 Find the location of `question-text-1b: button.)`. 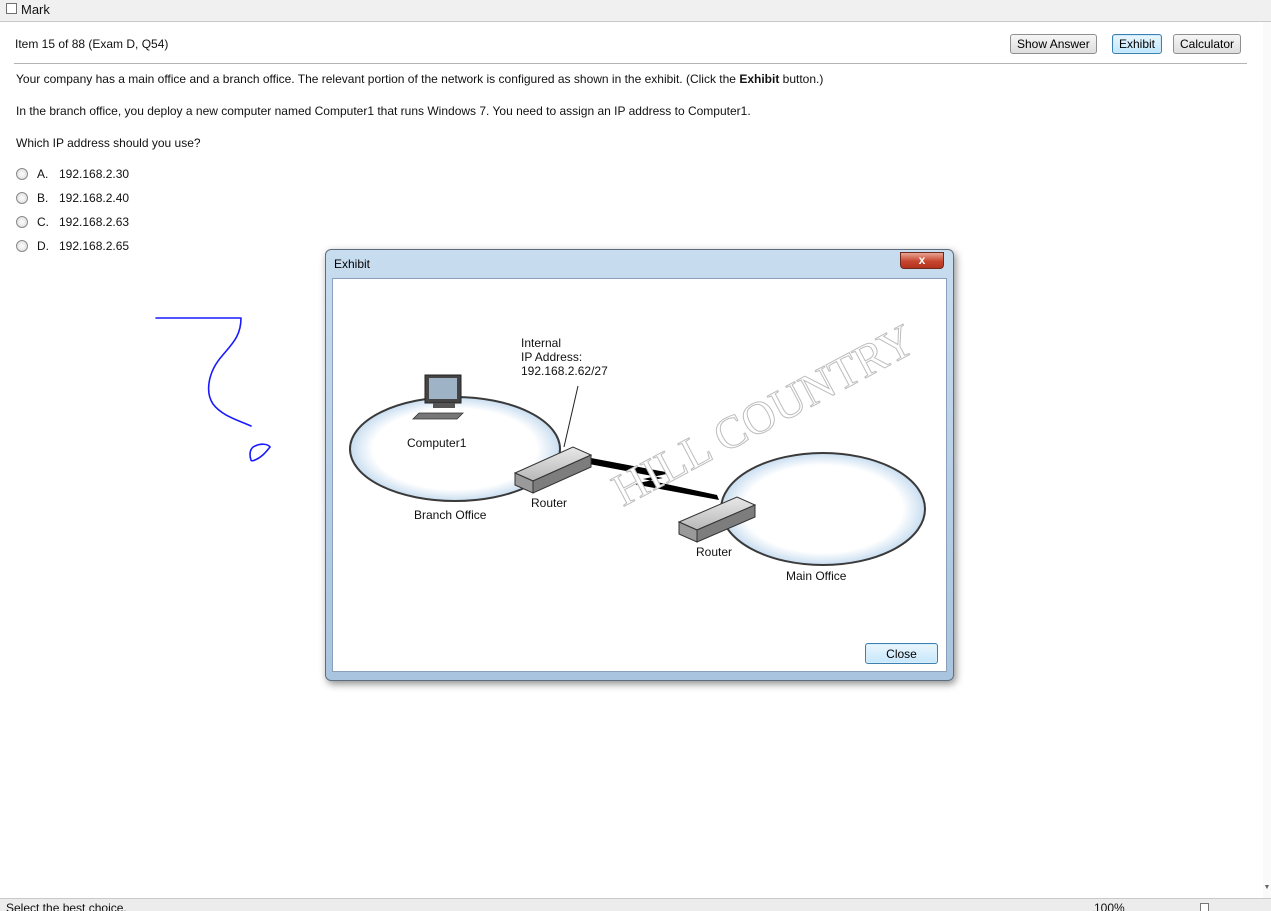

question-text-1b: button.) is located at coordinates (801, 79).